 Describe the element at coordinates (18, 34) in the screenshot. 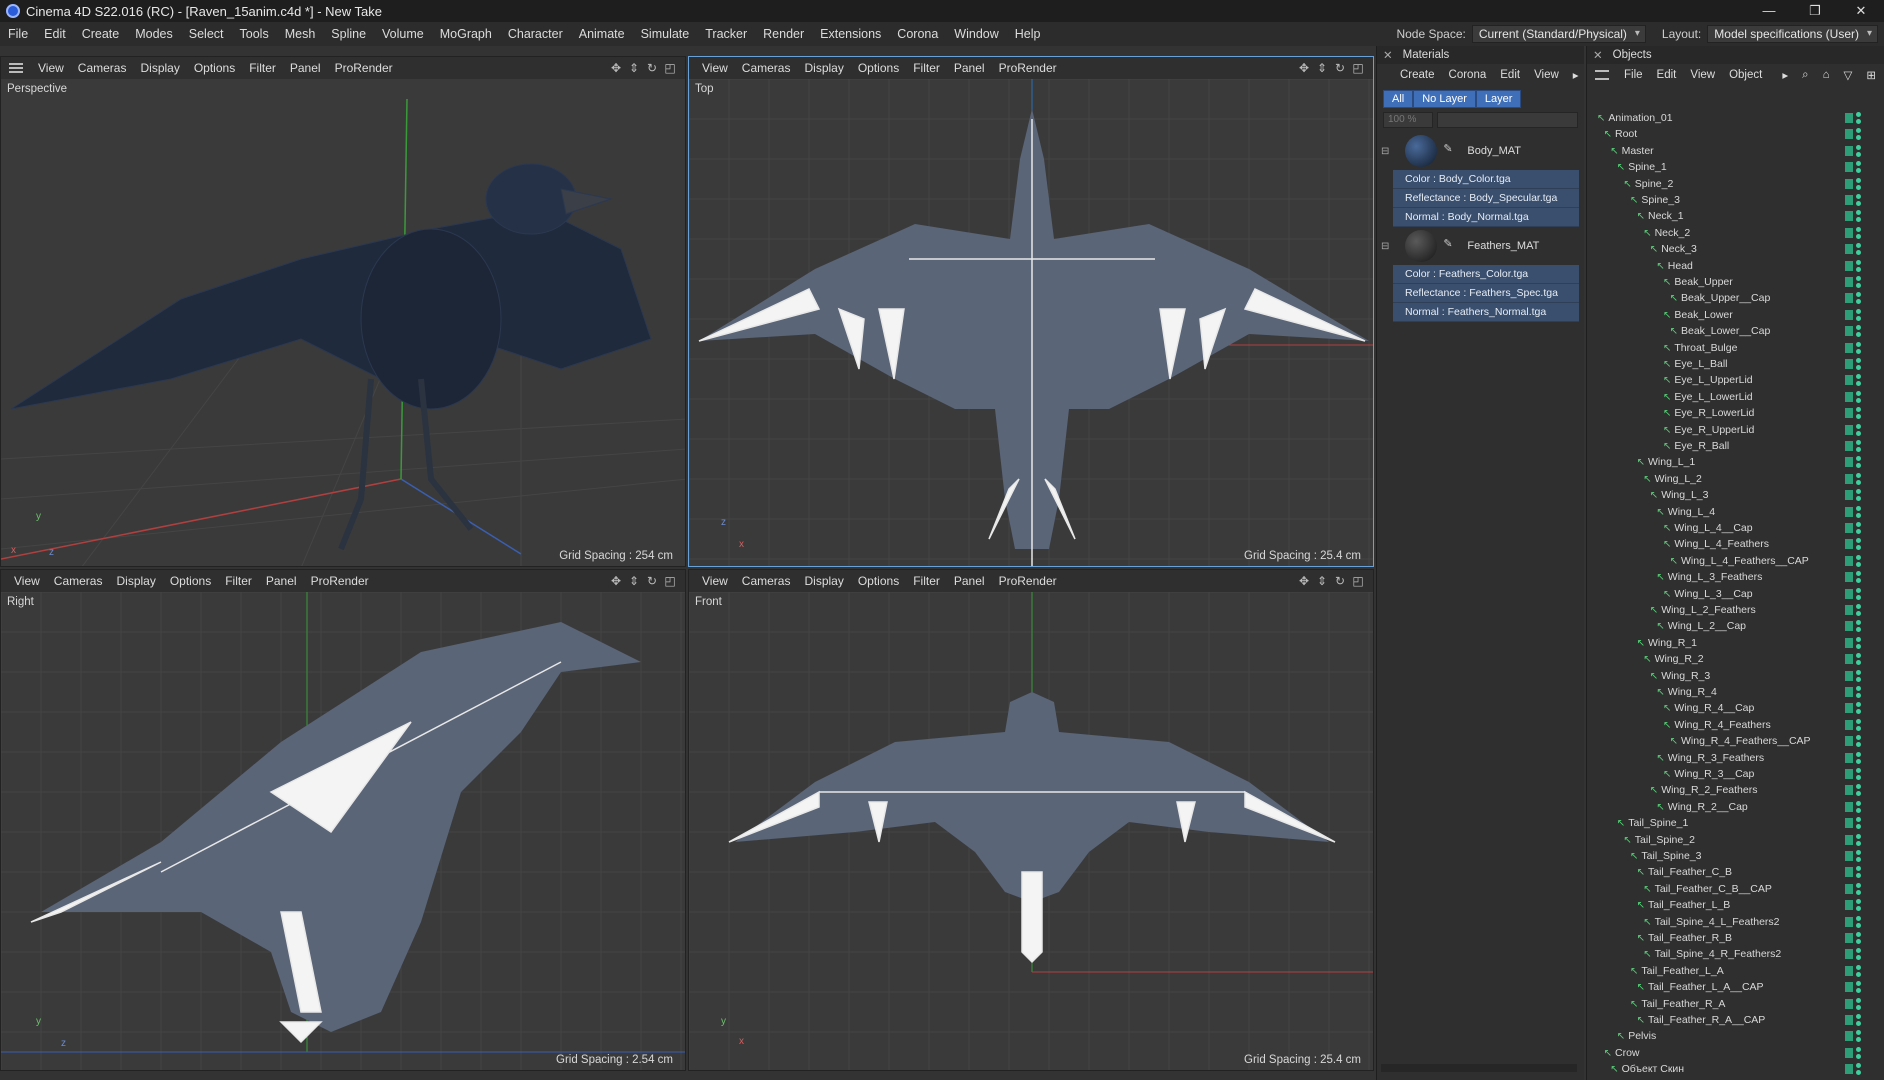

I see `menu-file: File` at that location.